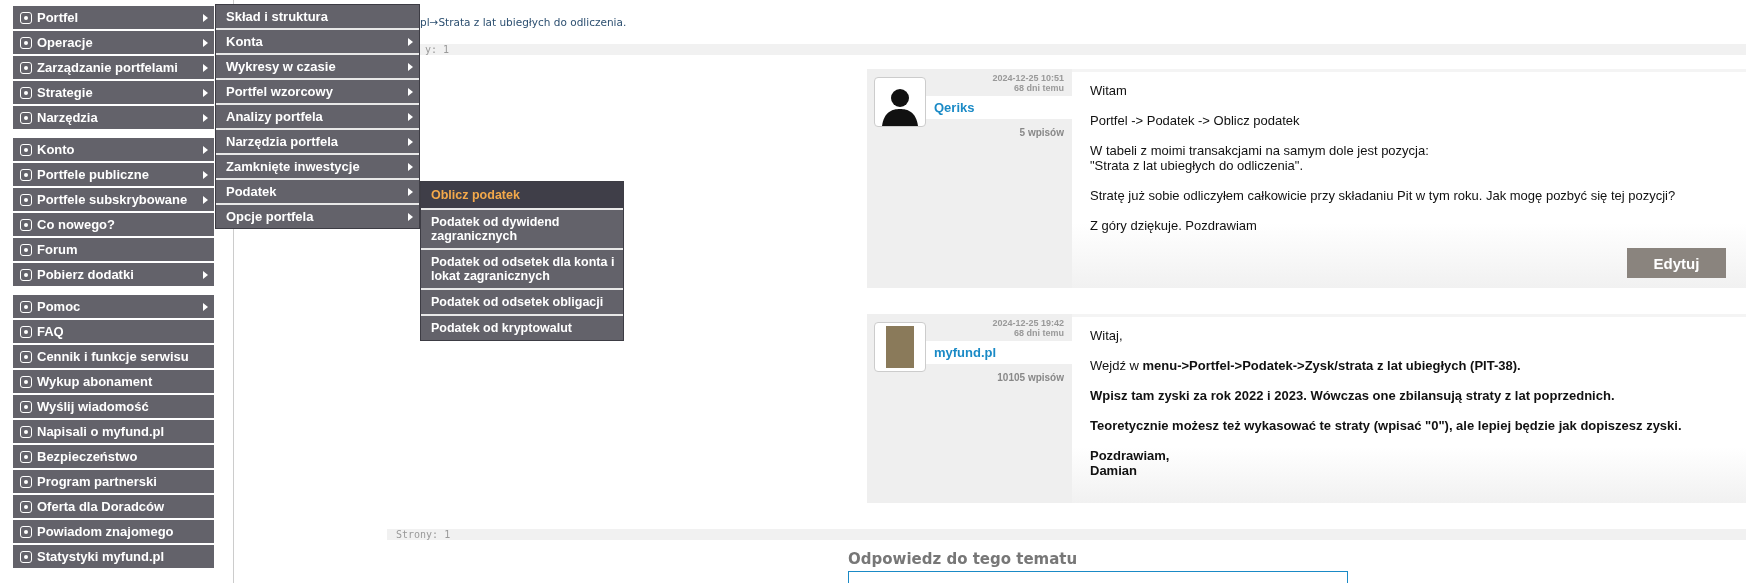  I want to click on post-paragraph: Teoretycznie możesz też wykasować te straty (wpisać "0"), ale lepiej będzie jak dopiszesz zyski., so click(1386, 425).